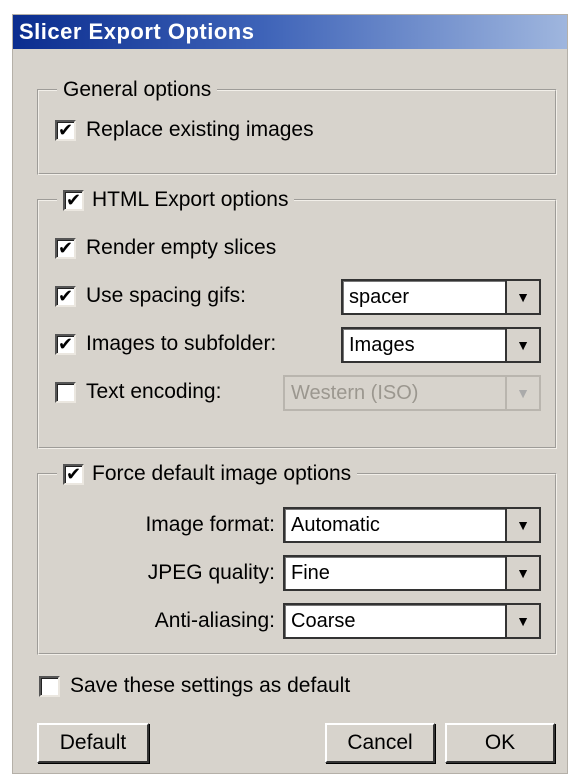  I want to click on image-format-select: Automatic ▼, so click(412, 525).